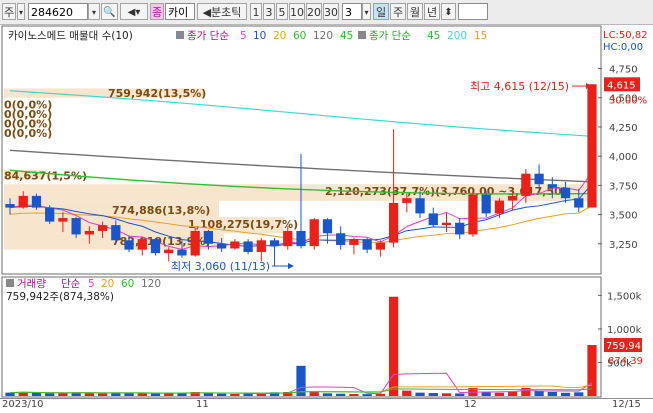 Image resolution: width=653 pixels, height=413 pixels. What do you see at coordinates (282, 11) in the screenshot?
I see `minute-interval-5: 5` at bounding box center [282, 11].